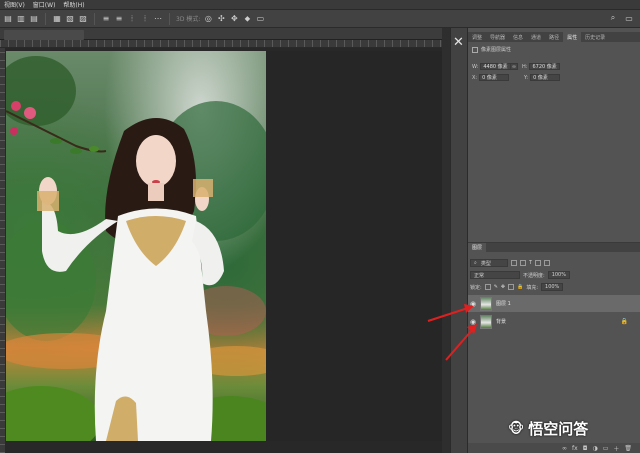  Describe the element at coordinates (558, 429) in the screenshot. I see `watermark-text: 悟空问答` at that location.